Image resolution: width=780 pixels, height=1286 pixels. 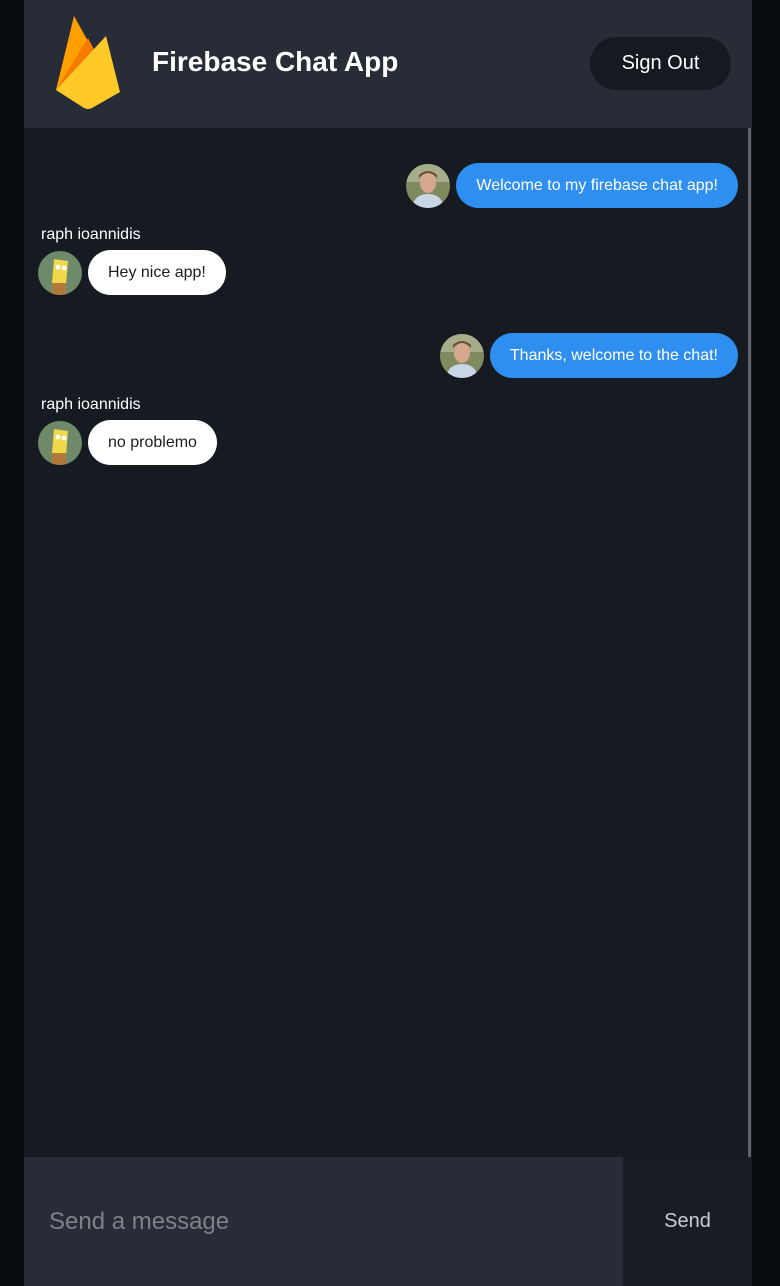 I want to click on app-header: Firebase Chat App Sign Out, so click(x=388, y=64).